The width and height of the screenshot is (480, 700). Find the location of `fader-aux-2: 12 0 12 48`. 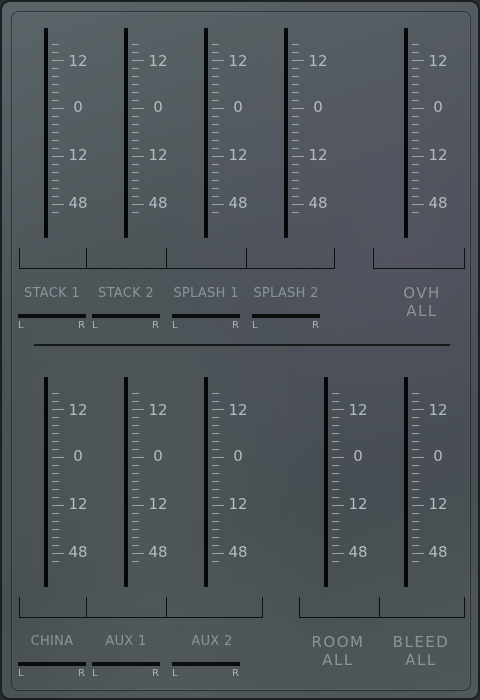

fader-aux-2: 12 0 12 48 is located at coordinates (222, 482).